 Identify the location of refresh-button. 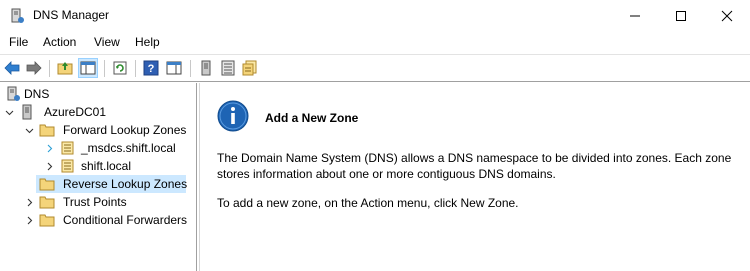
(120, 68).